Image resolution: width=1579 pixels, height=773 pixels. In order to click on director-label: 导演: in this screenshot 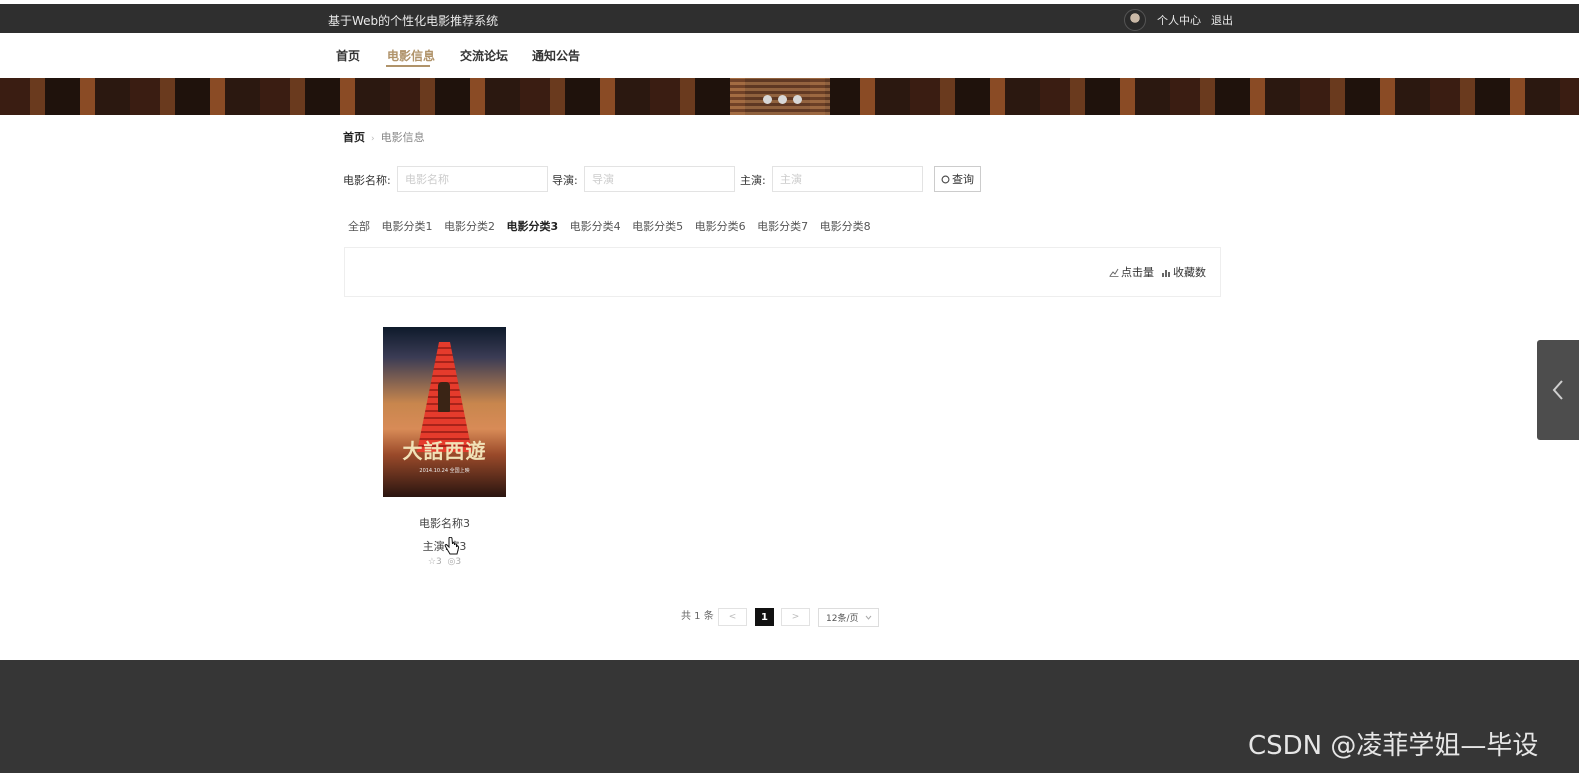, I will do `click(565, 180)`.